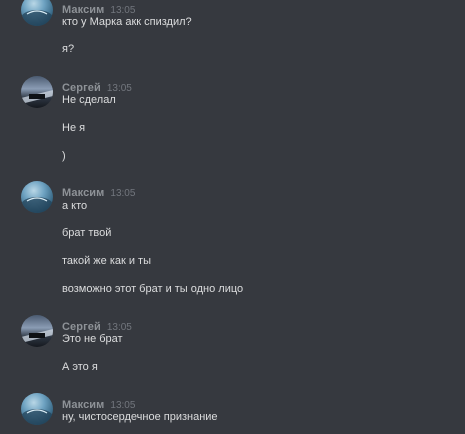 Image resolution: width=465 pixels, height=434 pixels. Describe the element at coordinates (127, 22) in the screenshot. I see `message-text: кто у Марка акк спиздил?` at that location.